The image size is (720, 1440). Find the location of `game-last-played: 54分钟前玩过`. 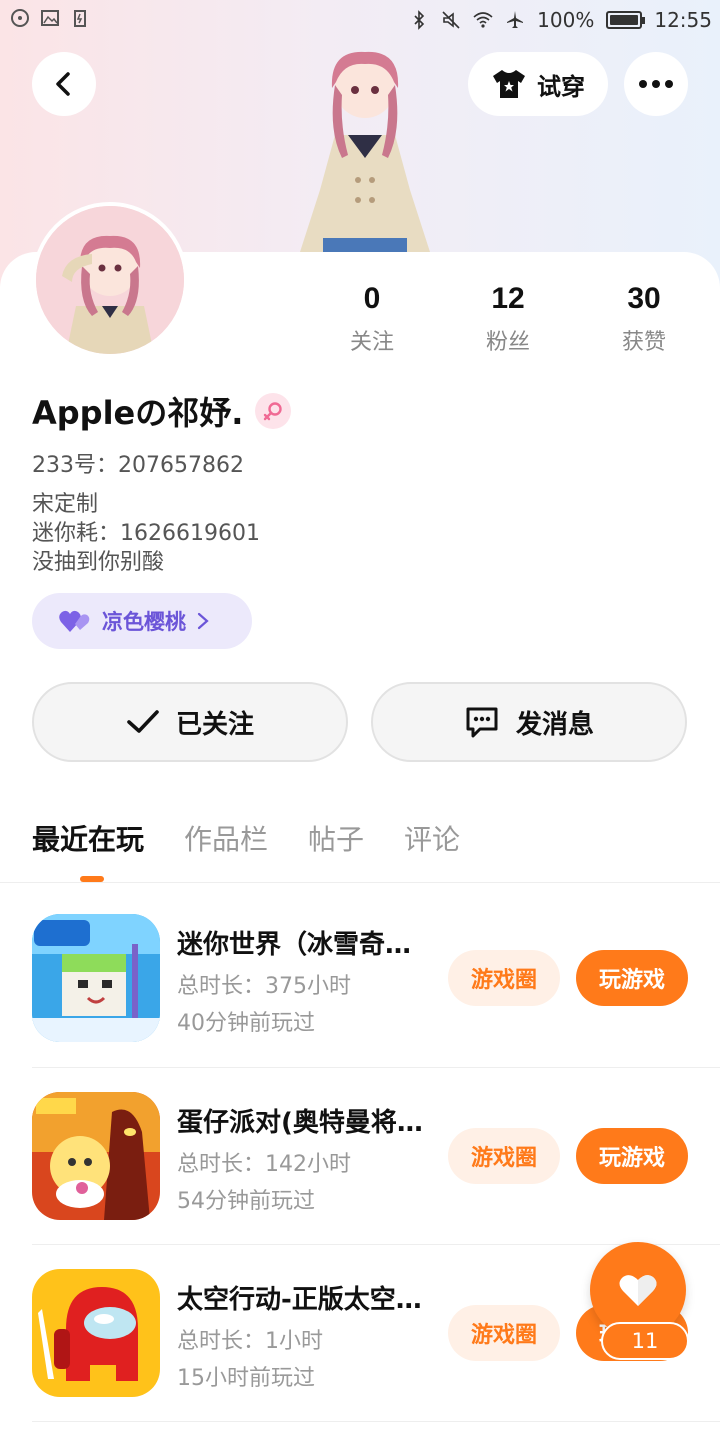

game-last-played: 54分钟前玩过 is located at coordinates (246, 1201).